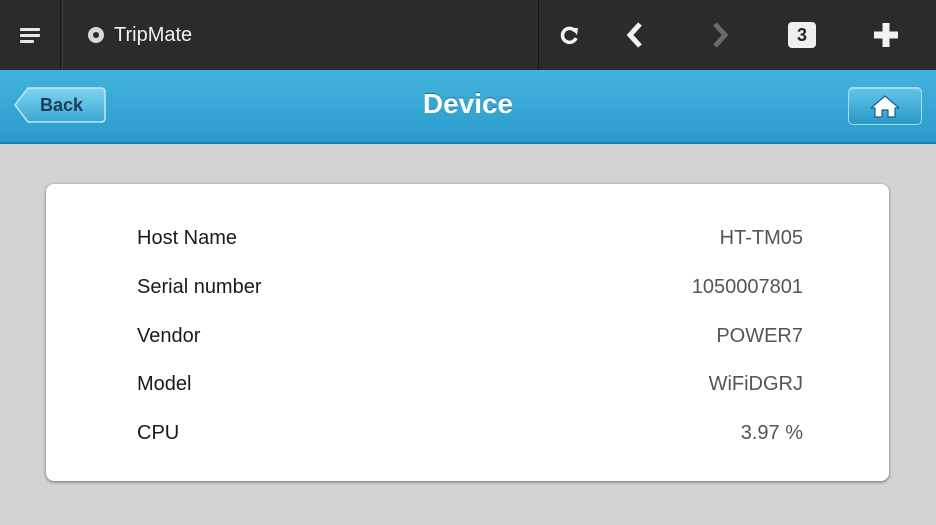  I want to click on nav-forward-button, so click(720, 35).